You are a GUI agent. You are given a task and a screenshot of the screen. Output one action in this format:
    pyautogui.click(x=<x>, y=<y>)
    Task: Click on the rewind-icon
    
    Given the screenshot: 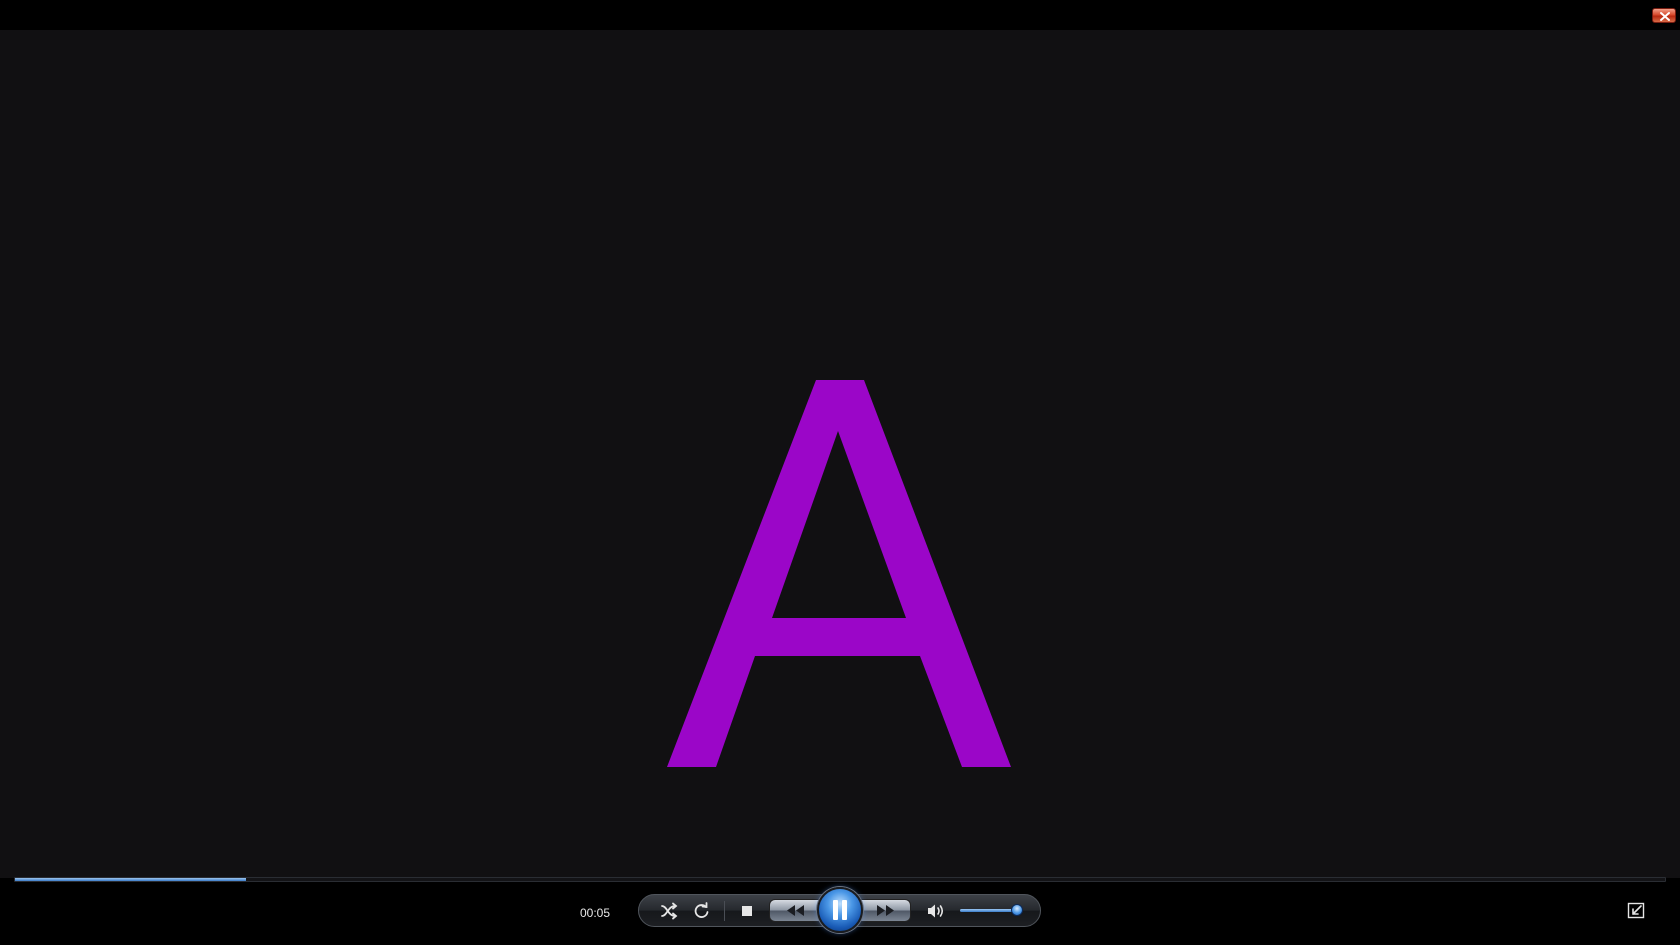 What is the action you would take?
    pyautogui.click(x=795, y=910)
    